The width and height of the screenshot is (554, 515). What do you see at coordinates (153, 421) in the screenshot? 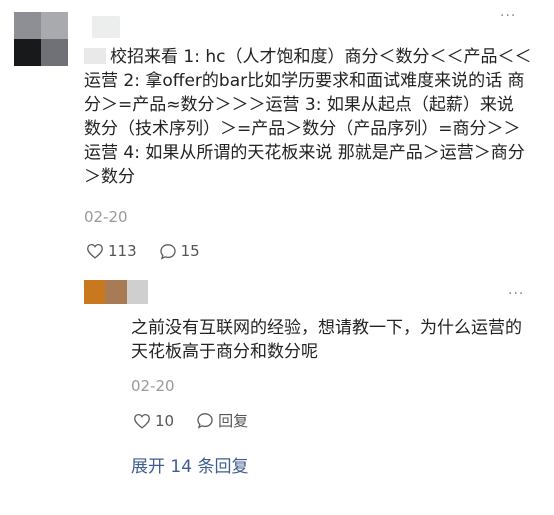
I see `like-button: 10` at bounding box center [153, 421].